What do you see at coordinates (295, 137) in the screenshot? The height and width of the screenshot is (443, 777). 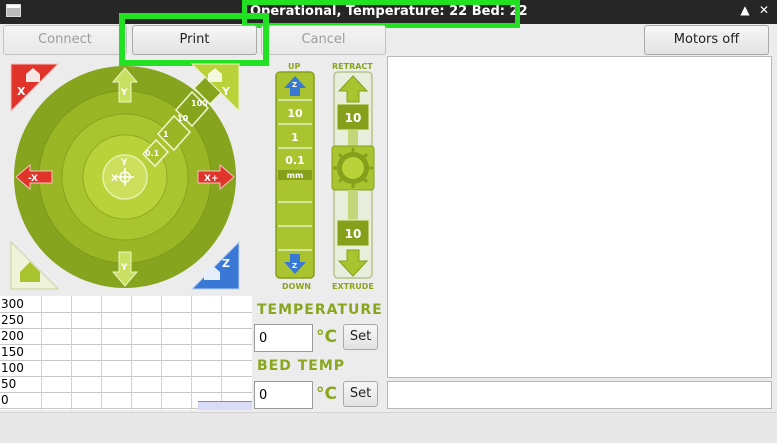 I see `z-step-1: 1` at bounding box center [295, 137].